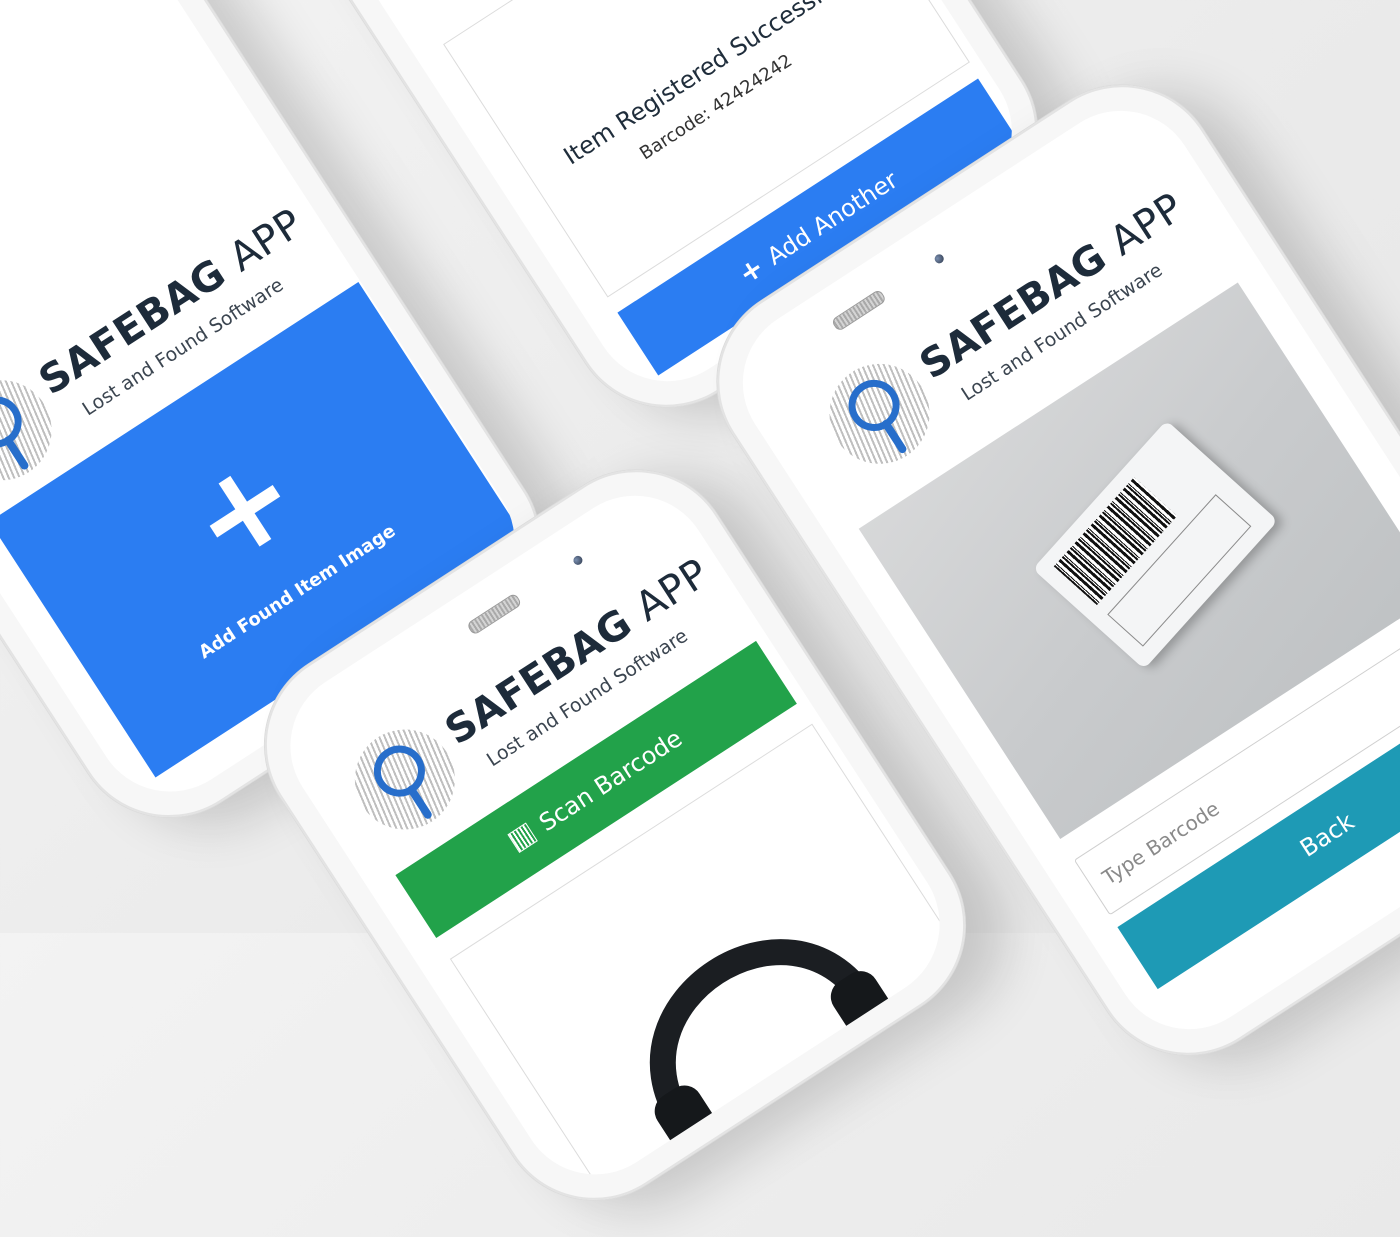 The image size is (1400, 1237). What do you see at coordinates (1155, 545) in the screenshot?
I see `luggage-tag-image` at bounding box center [1155, 545].